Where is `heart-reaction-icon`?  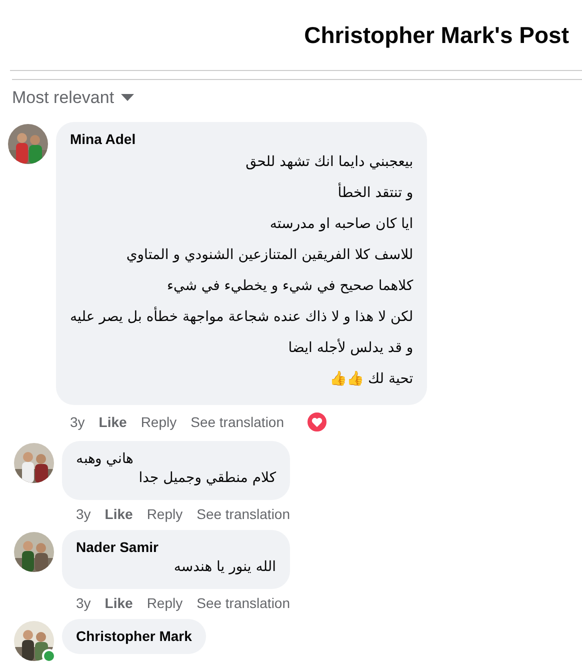 heart-reaction-icon is located at coordinates (317, 422).